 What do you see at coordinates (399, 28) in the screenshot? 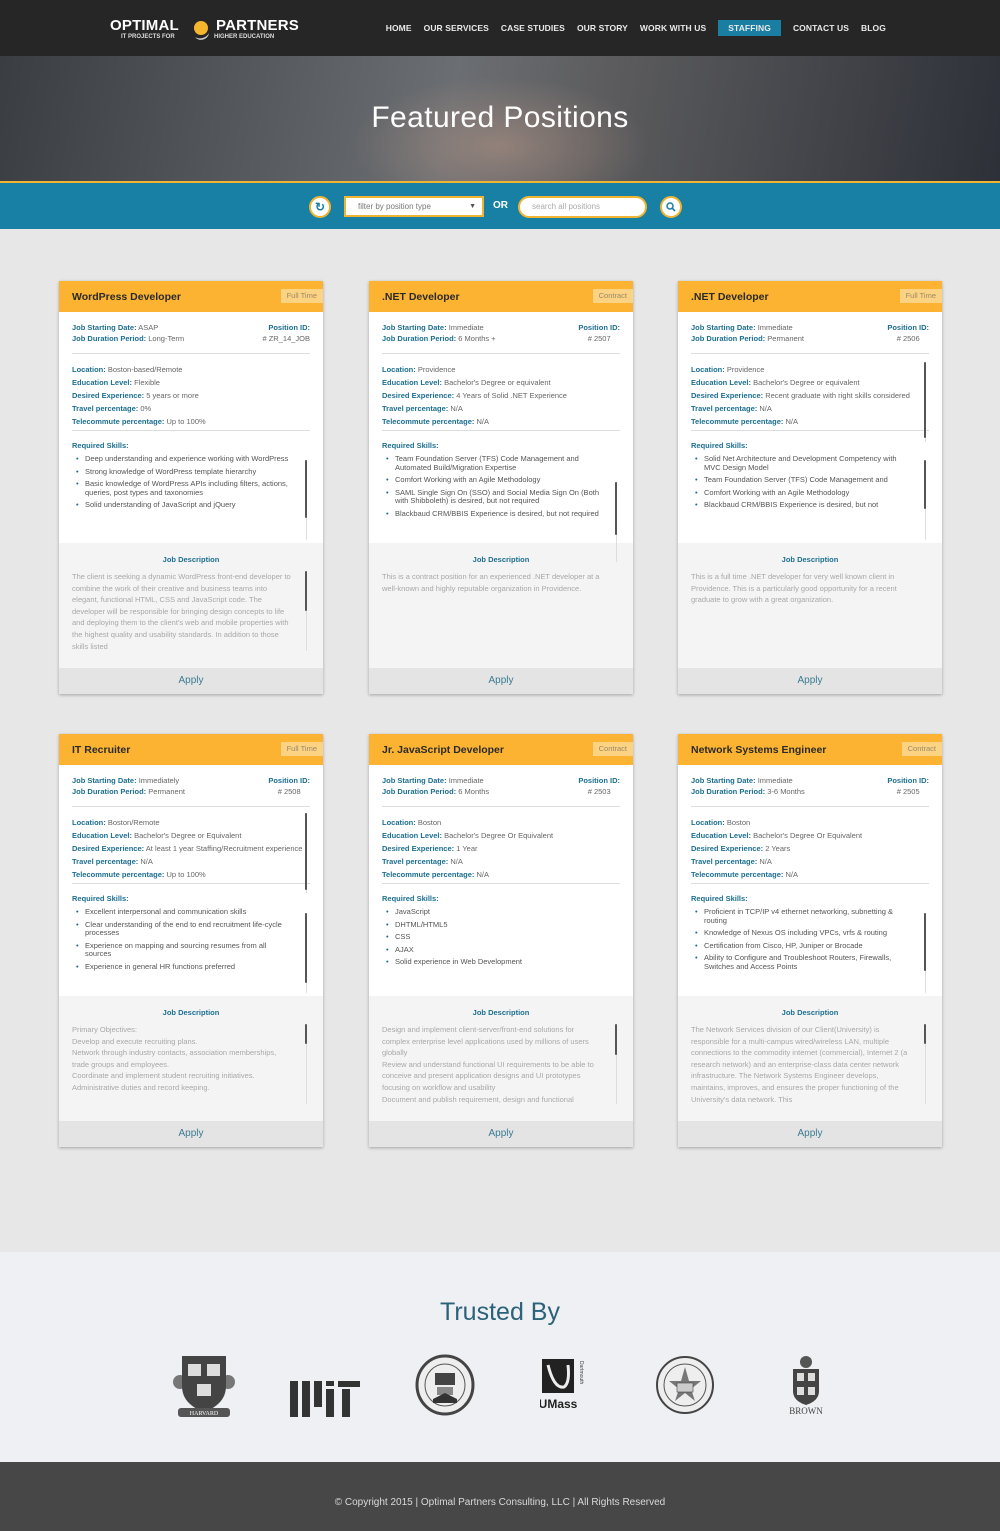
I see `nav-home: HOME` at bounding box center [399, 28].